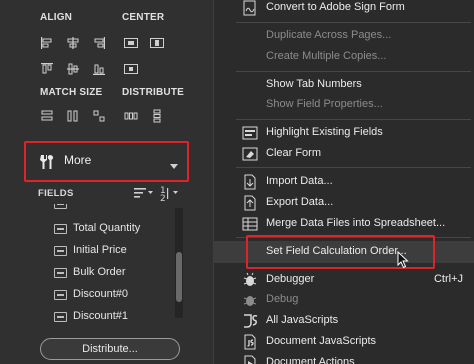 This screenshot has width=474, height=364. I want to click on list-item: Initial Price, so click(112, 251).